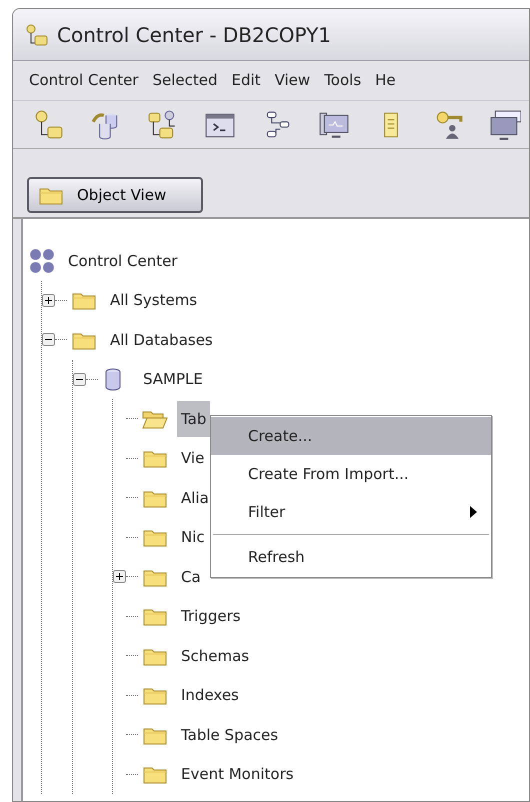 The height and width of the screenshot is (802, 530). Describe the element at coordinates (351, 512) in the screenshot. I see `menu-item: Filter` at that location.